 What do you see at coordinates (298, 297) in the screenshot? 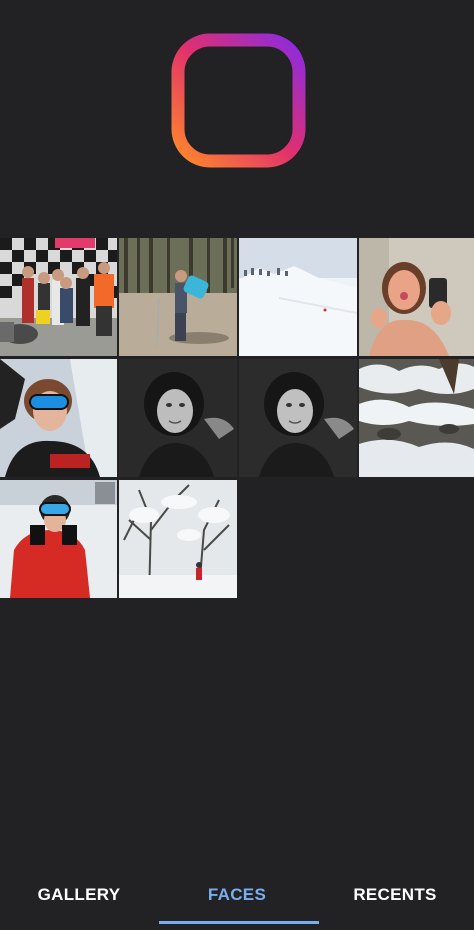
I see `snowy-mountain-slope-photo` at bounding box center [298, 297].